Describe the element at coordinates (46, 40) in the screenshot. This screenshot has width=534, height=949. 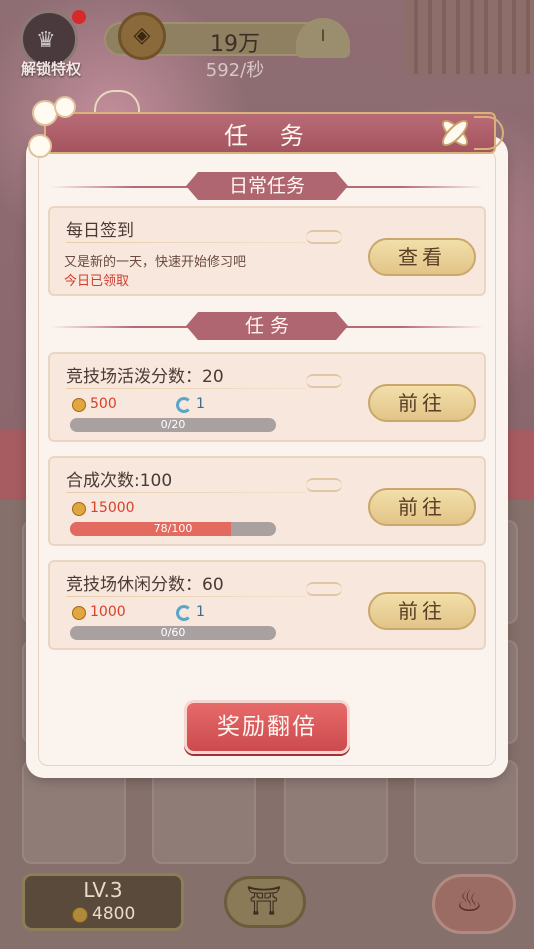
I see `crown-icon: ♛` at that location.